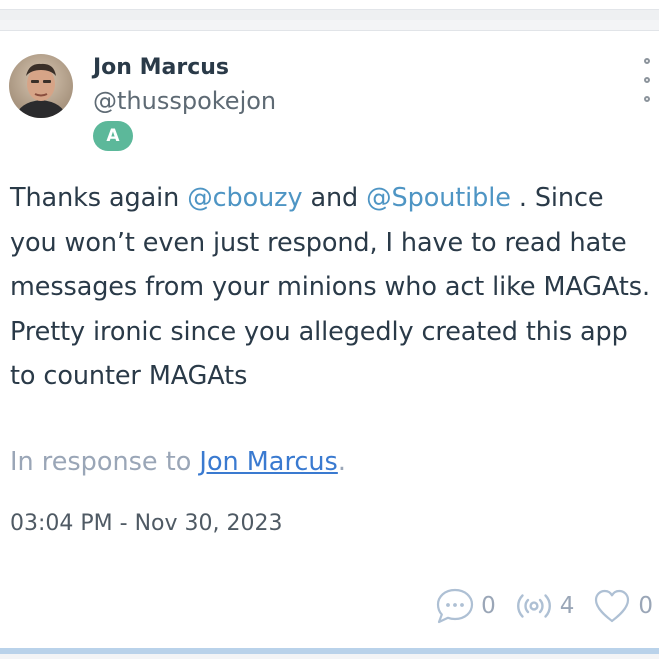 The height and width of the screenshot is (659, 659). I want to click on comment-bubble-icon, so click(455, 606).